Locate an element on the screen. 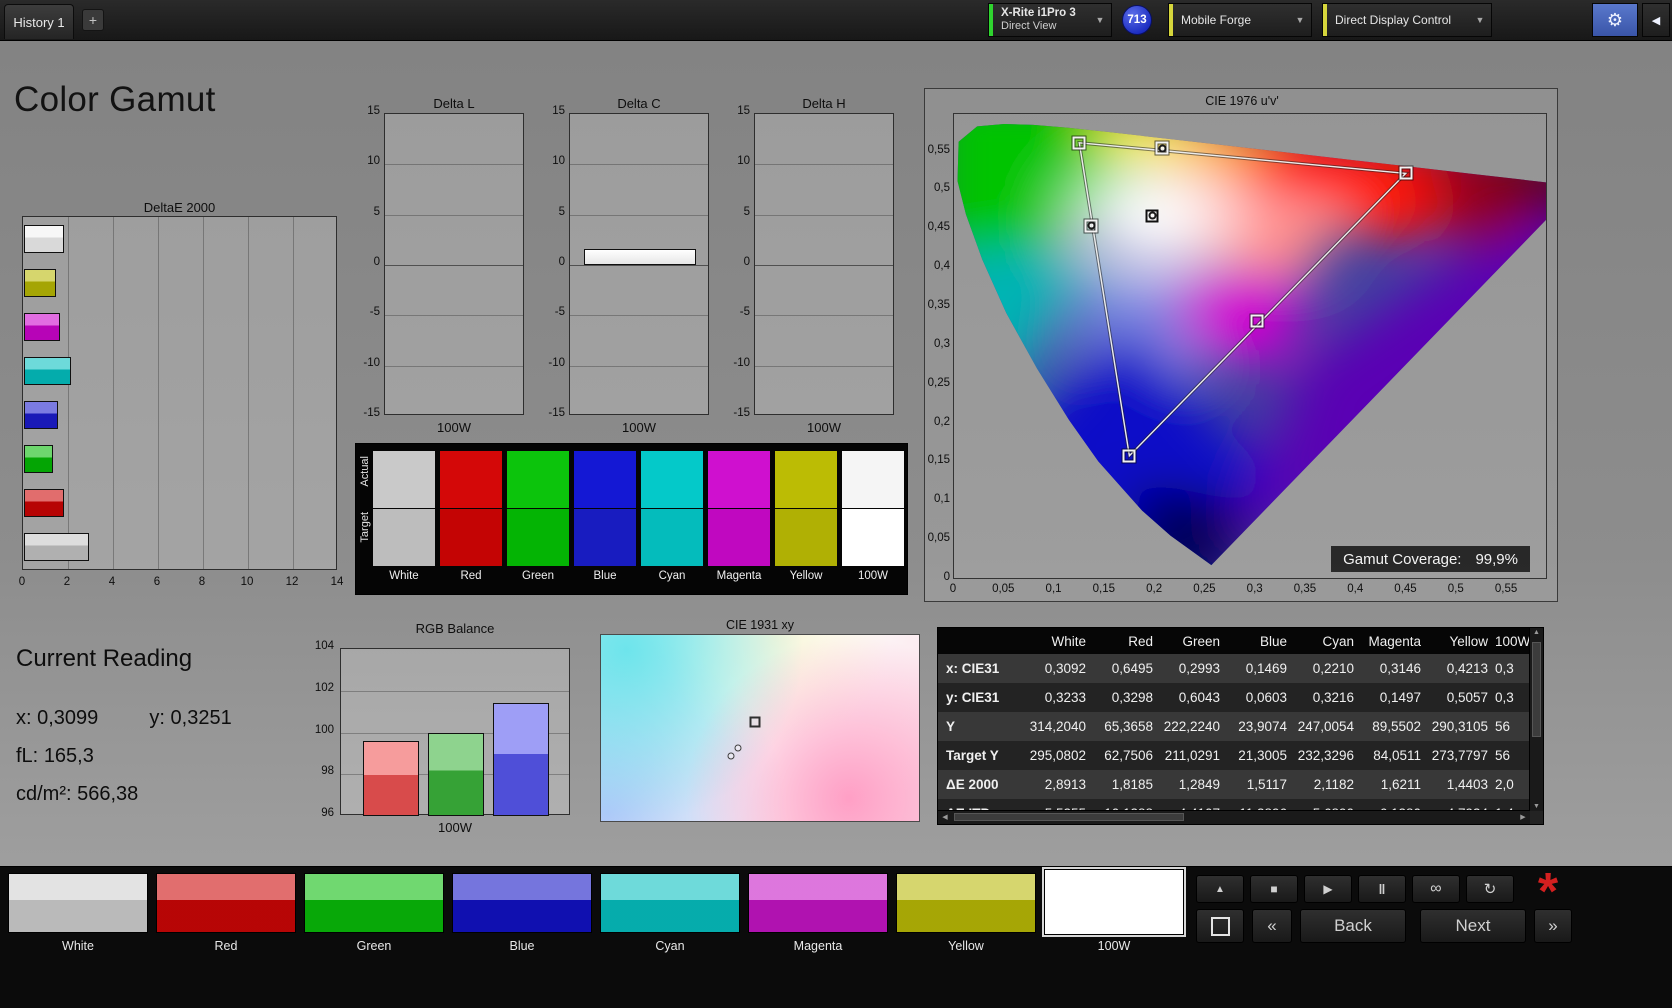  source-dropdown: Mobile Forge ▼ is located at coordinates (1240, 20).